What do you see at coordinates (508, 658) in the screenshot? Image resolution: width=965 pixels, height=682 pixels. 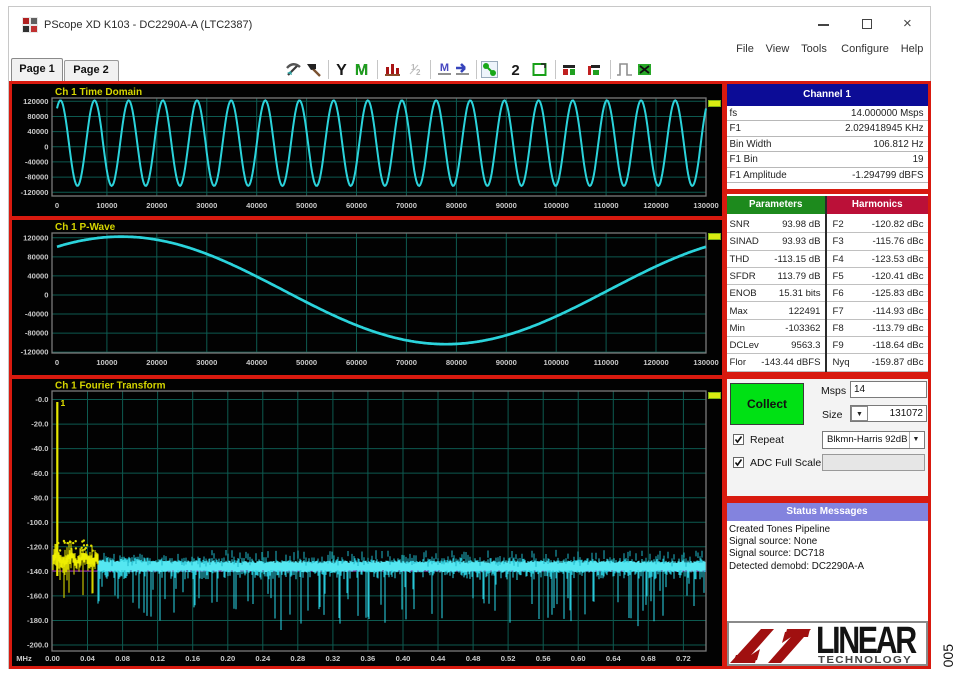 I see `svg-text: 0.52` at bounding box center [508, 658].